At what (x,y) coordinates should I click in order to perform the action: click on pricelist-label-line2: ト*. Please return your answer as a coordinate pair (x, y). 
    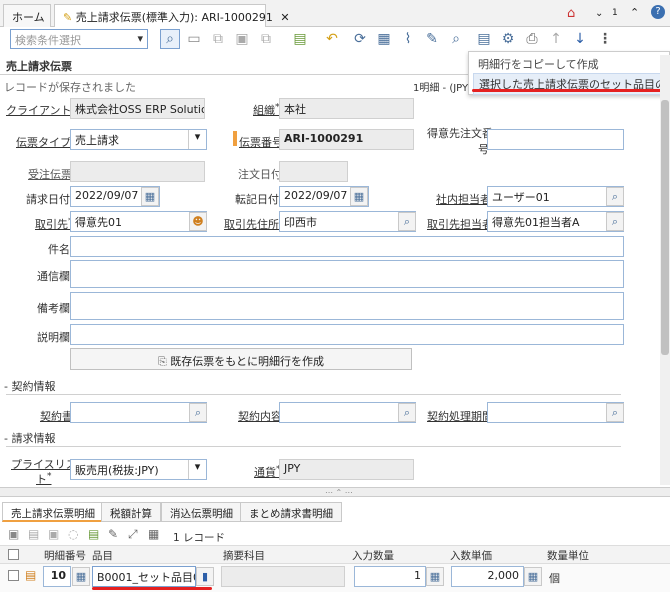
    Looking at the image, I should click on (44, 479).